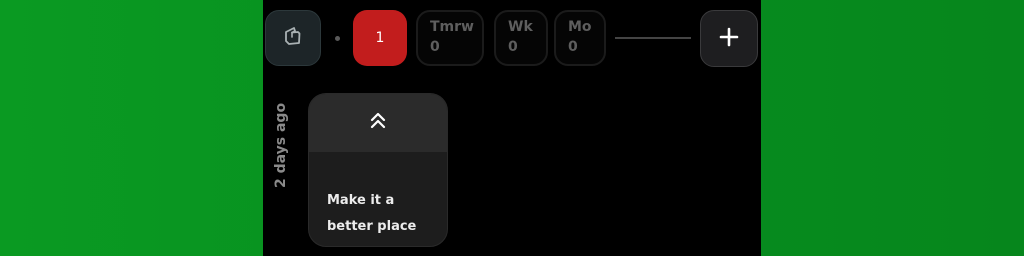 This screenshot has height=256, width=1024. I want to click on tomorrow-count: 0, so click(435, 47).